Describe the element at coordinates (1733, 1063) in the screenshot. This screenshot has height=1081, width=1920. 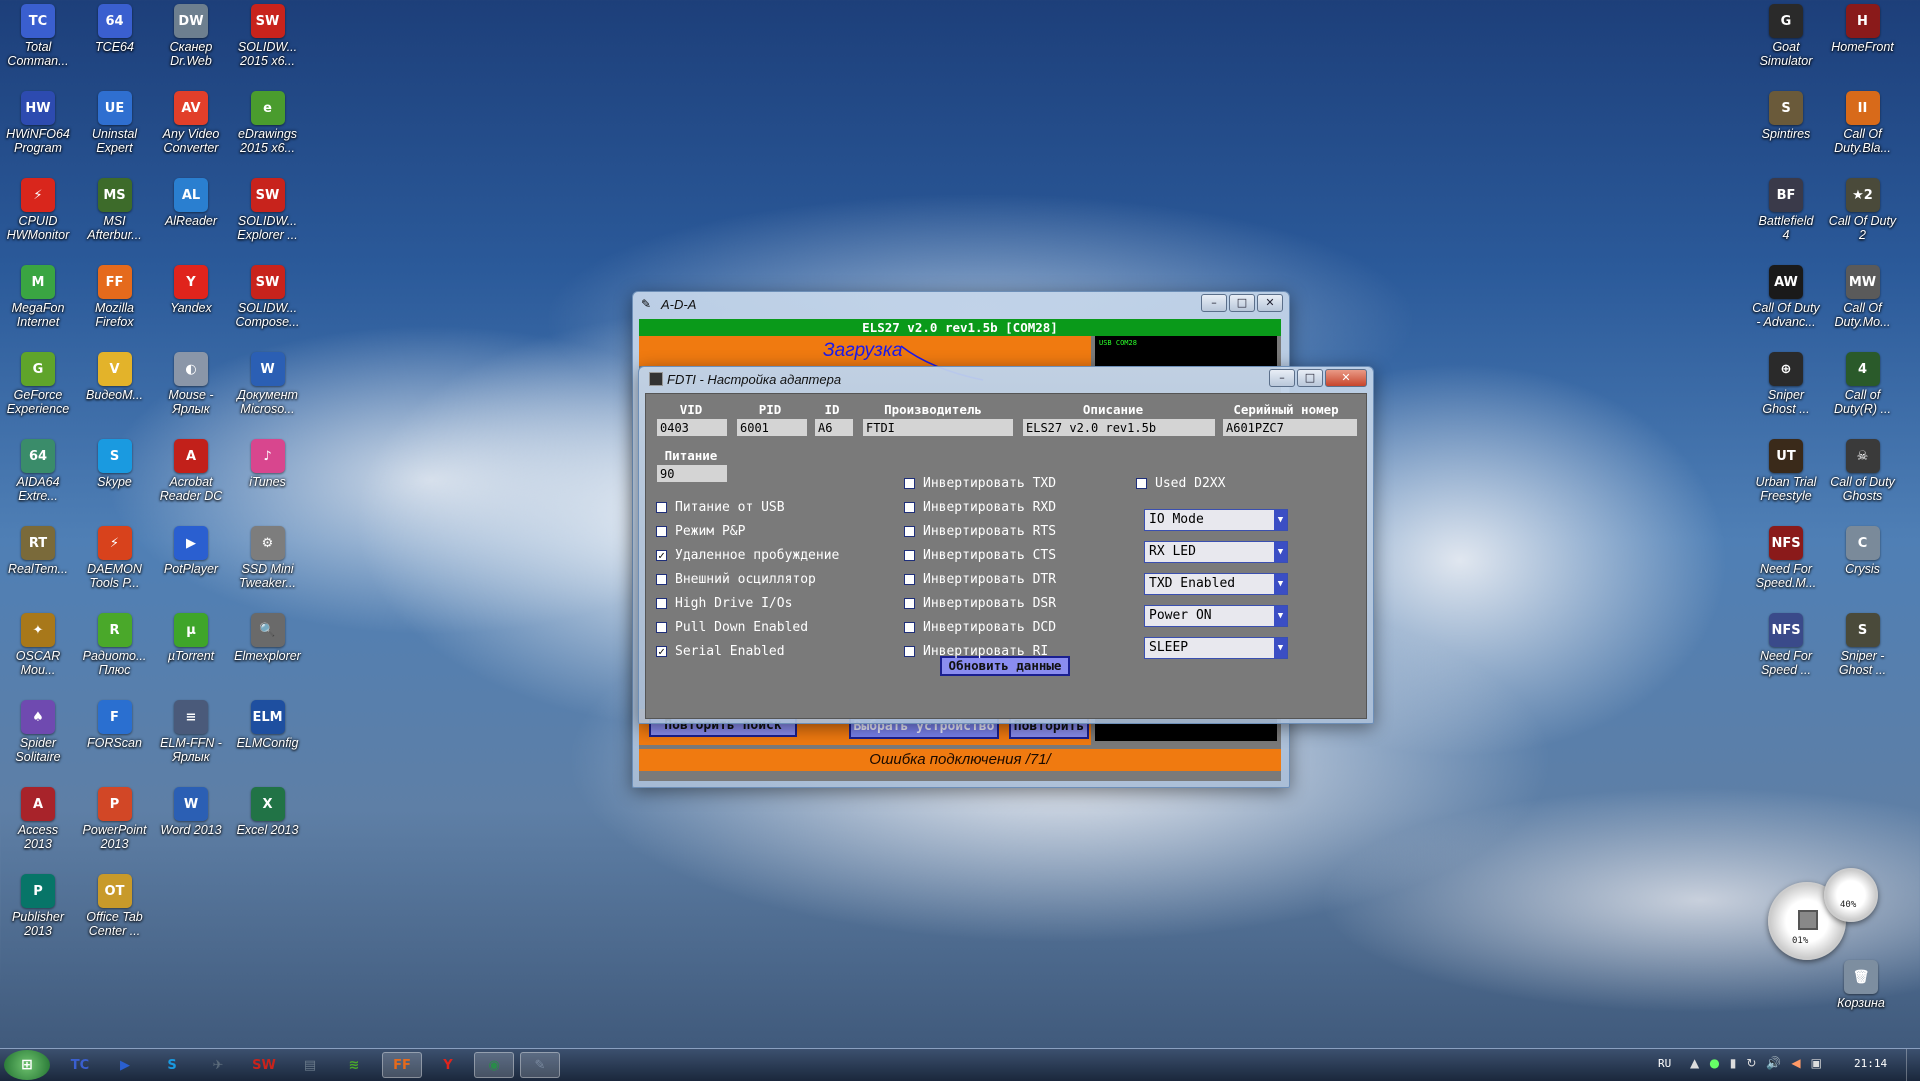
I see `tray-network-icon: ▮` at that location.